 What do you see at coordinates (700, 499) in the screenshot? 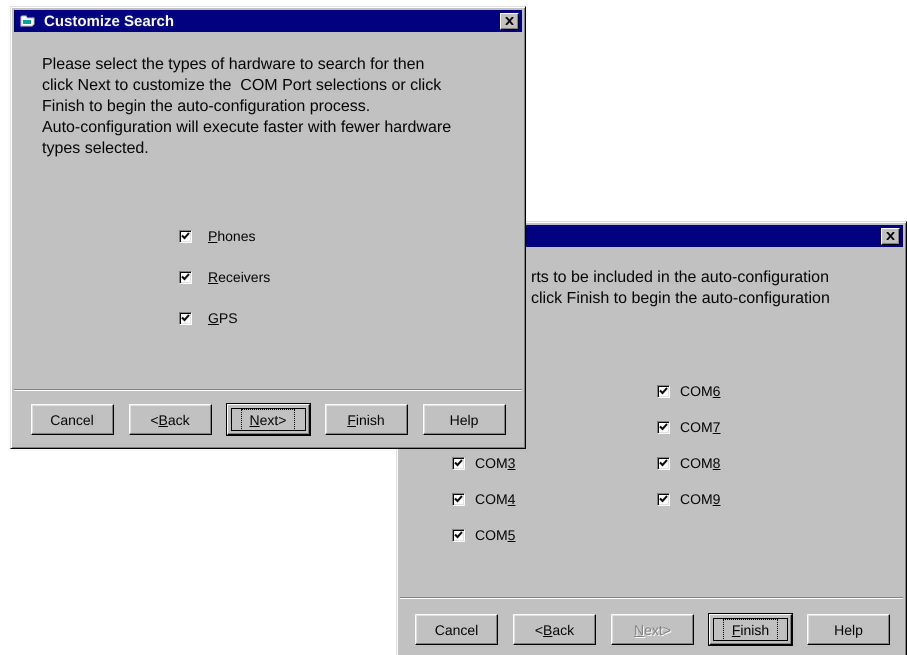
I see `checkbox-label: COM9` at bounding box center [700, 499].